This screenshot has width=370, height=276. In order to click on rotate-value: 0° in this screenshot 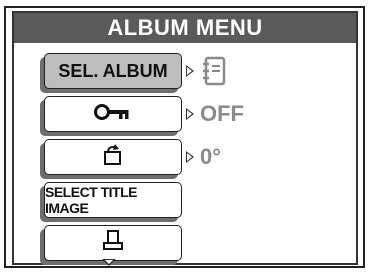, I will do `click(211, 156)`.